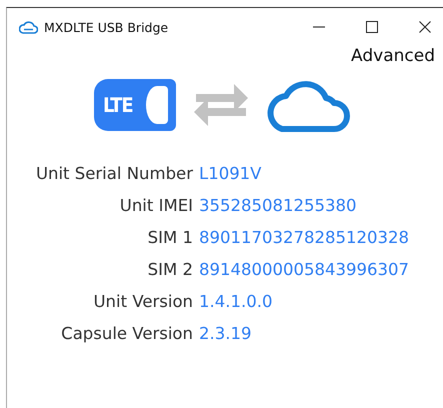 This screenshot has height=408, width=443. Describe the element at coordinates (225, 334) in the screenshot. I see `field-value: 2.3.19` at that location.